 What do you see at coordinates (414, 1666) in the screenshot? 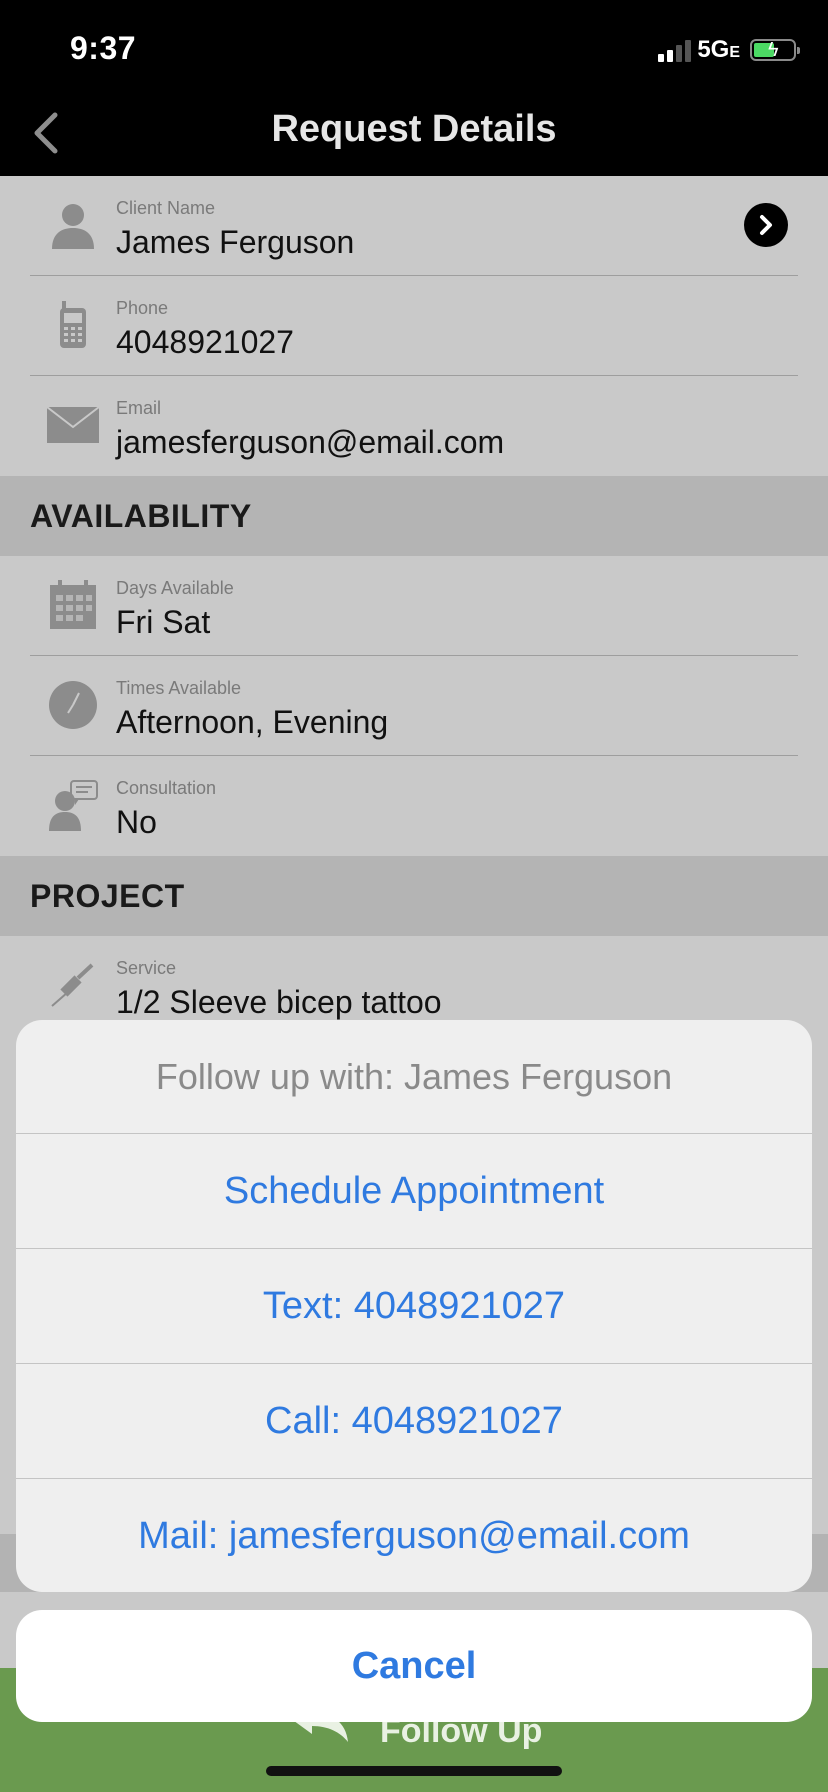
I see `cancel-button: Cancel` at bounding box center [414, 1666].